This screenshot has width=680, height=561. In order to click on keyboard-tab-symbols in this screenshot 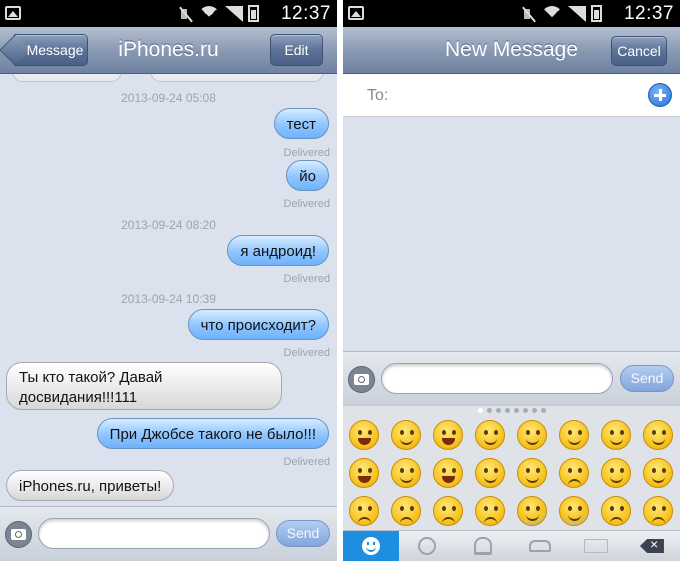, I will do `click(596, 546)`.